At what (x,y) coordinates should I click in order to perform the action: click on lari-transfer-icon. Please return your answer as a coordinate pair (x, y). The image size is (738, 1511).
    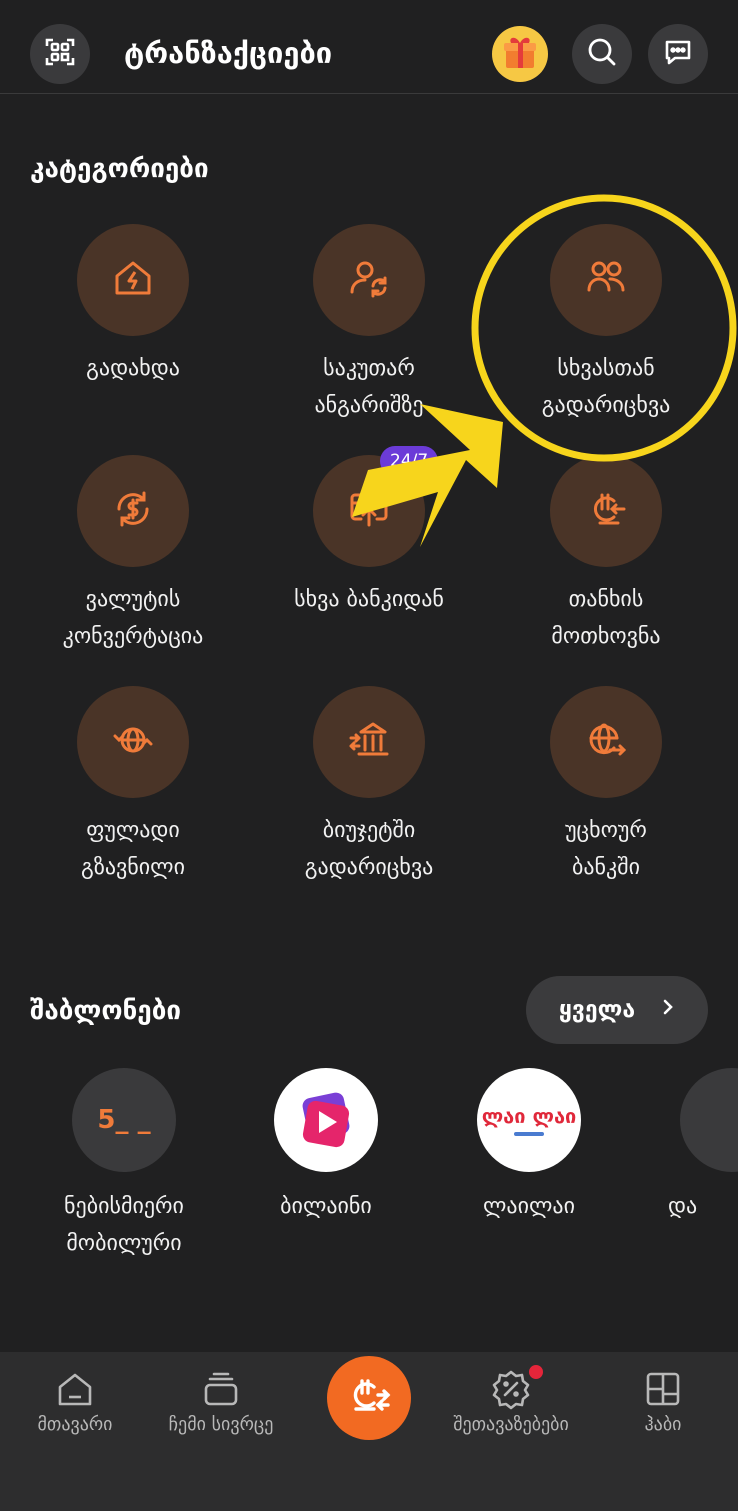
    Looking at the image, I should click on (369, 1398).